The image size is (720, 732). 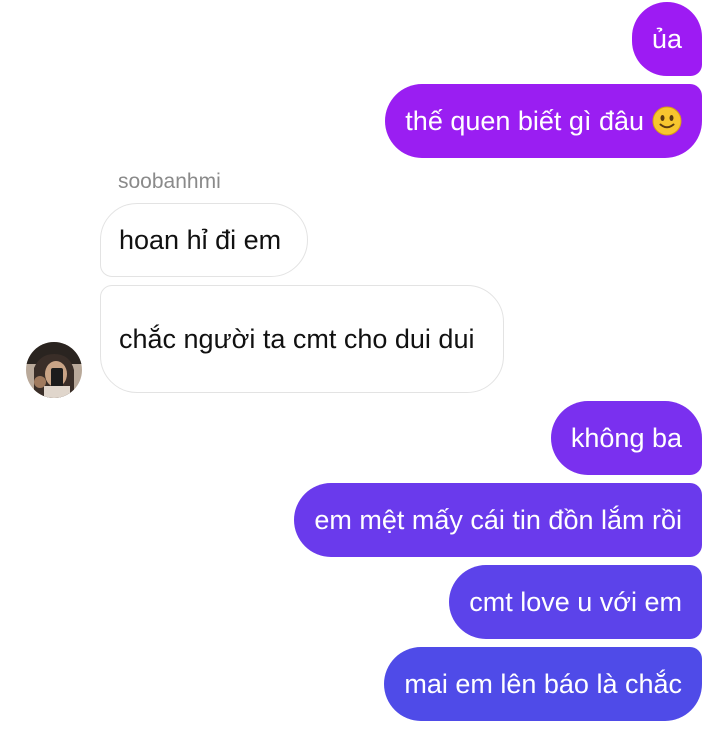 I want to click on message-text: mai em lên báo là chắc, so click(x=543, y=684).